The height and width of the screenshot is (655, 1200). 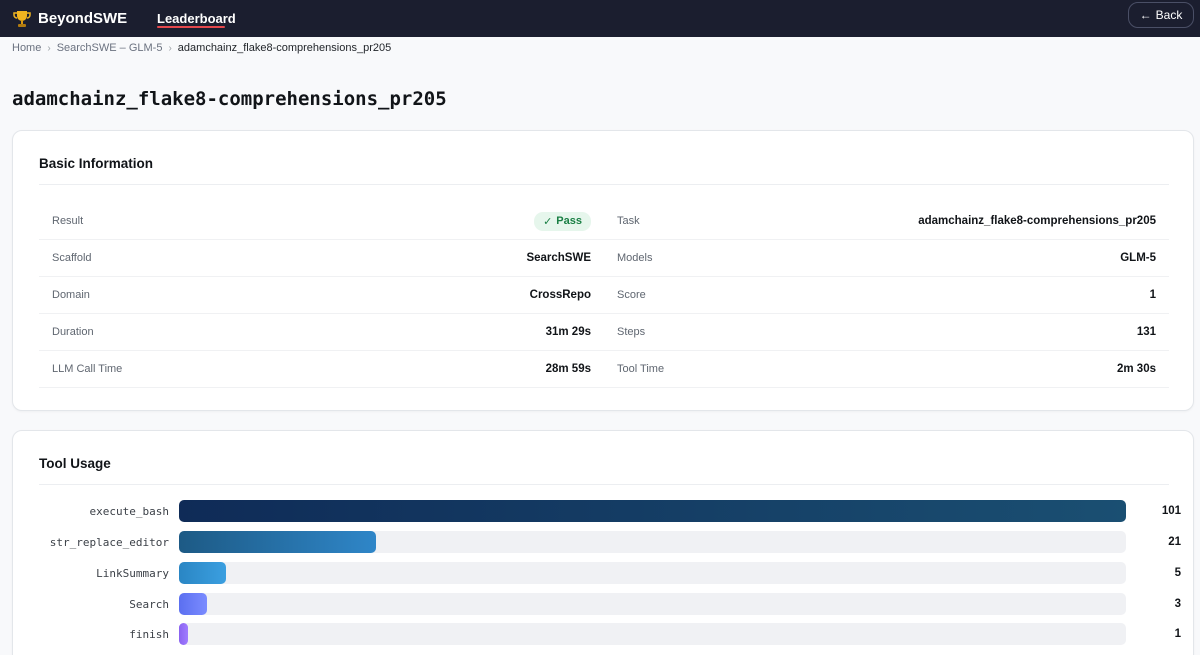 I want to click on tool-usage-title: Tool Usage, so click(x=75, y=463).